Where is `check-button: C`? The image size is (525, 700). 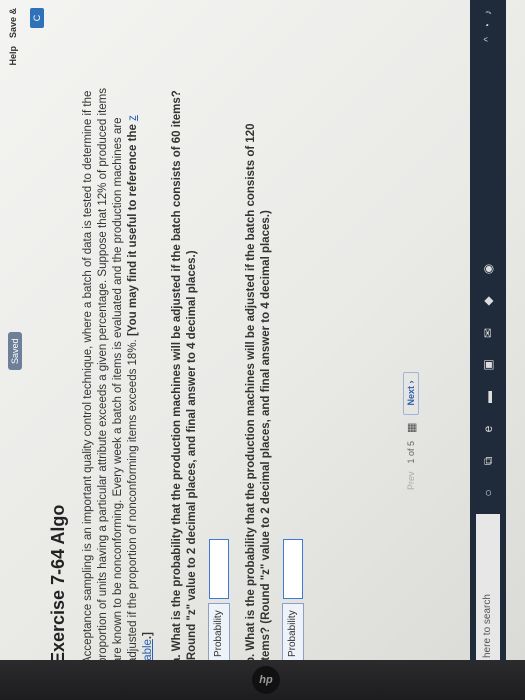
check-button: C is located at coordinates (37, 18).